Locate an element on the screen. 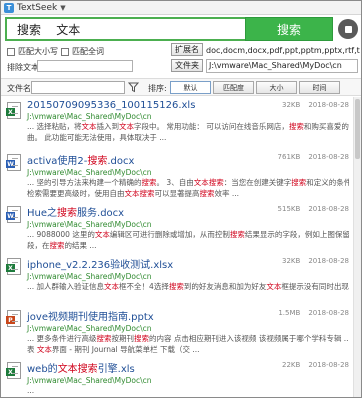 The width and height of the screenshot is (362, 398). result-meta: 761KB 2018-08-28 is located at coordinates (309, 157).